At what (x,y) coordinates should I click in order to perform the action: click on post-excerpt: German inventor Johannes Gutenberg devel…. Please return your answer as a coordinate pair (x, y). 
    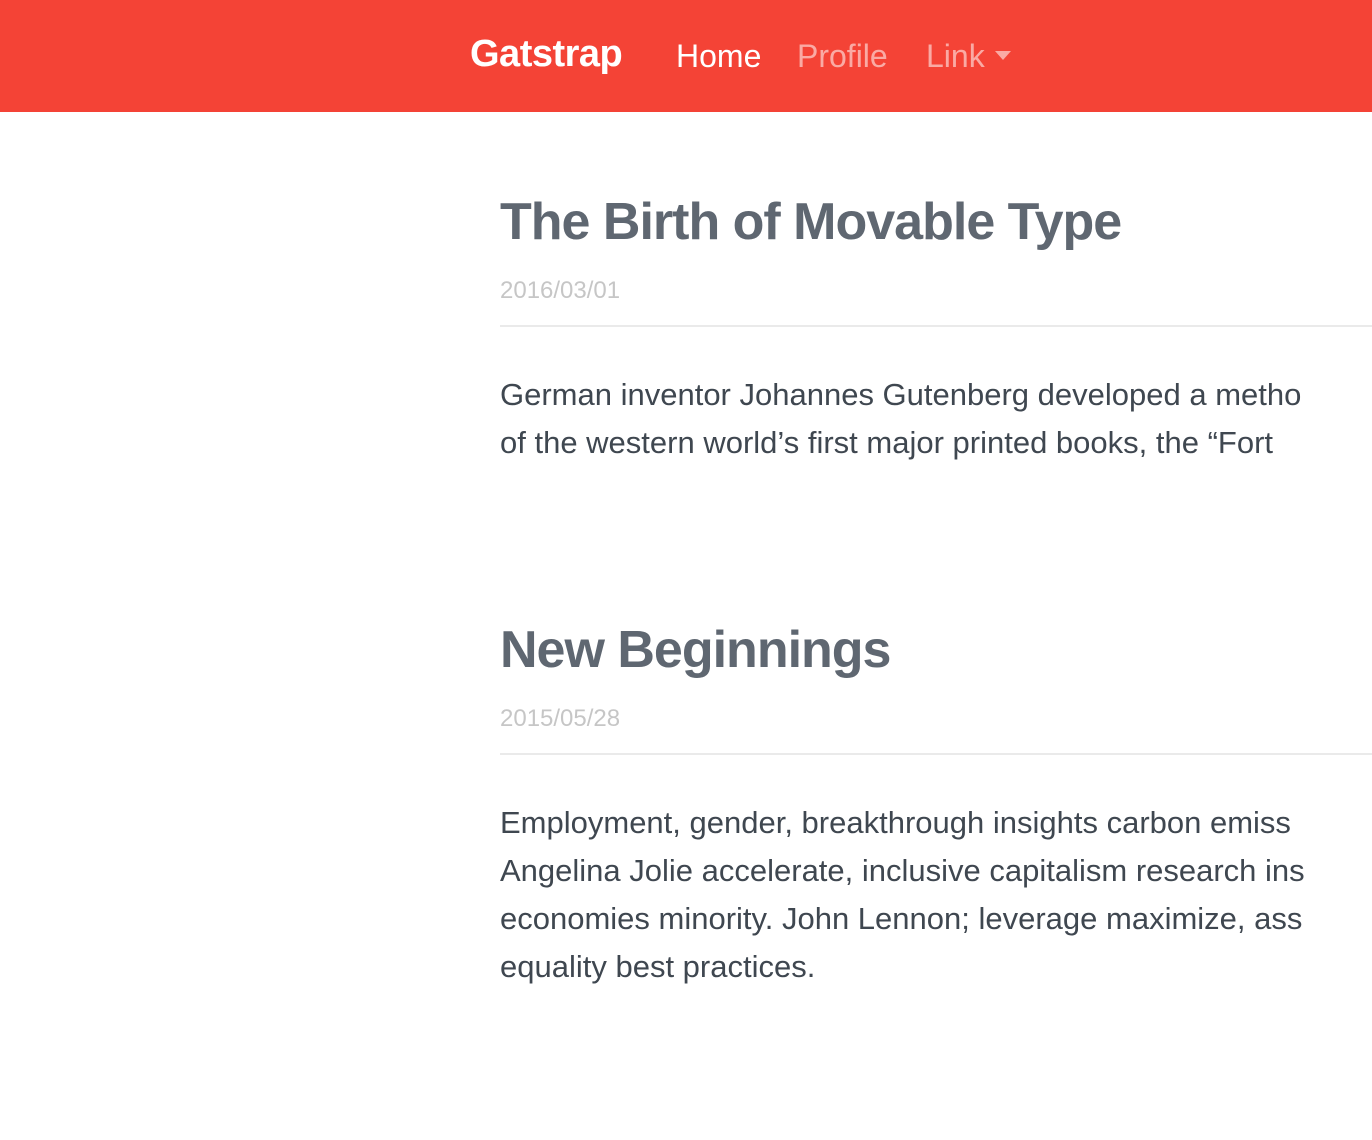
    Looking at the image, I should click on (936, 419).